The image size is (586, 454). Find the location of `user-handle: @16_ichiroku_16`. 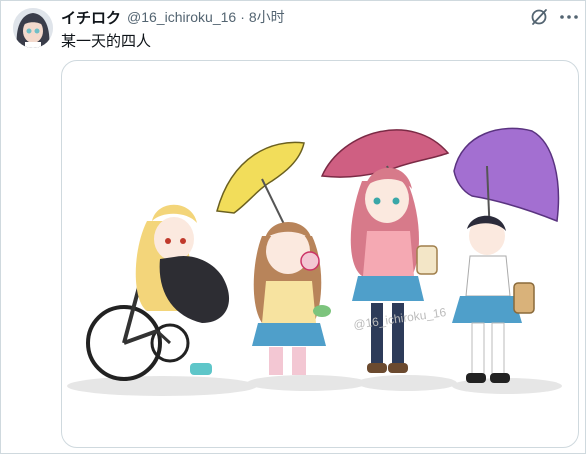

user-handle: @16_ichiroku_16 is located at coordinates (181, 17).